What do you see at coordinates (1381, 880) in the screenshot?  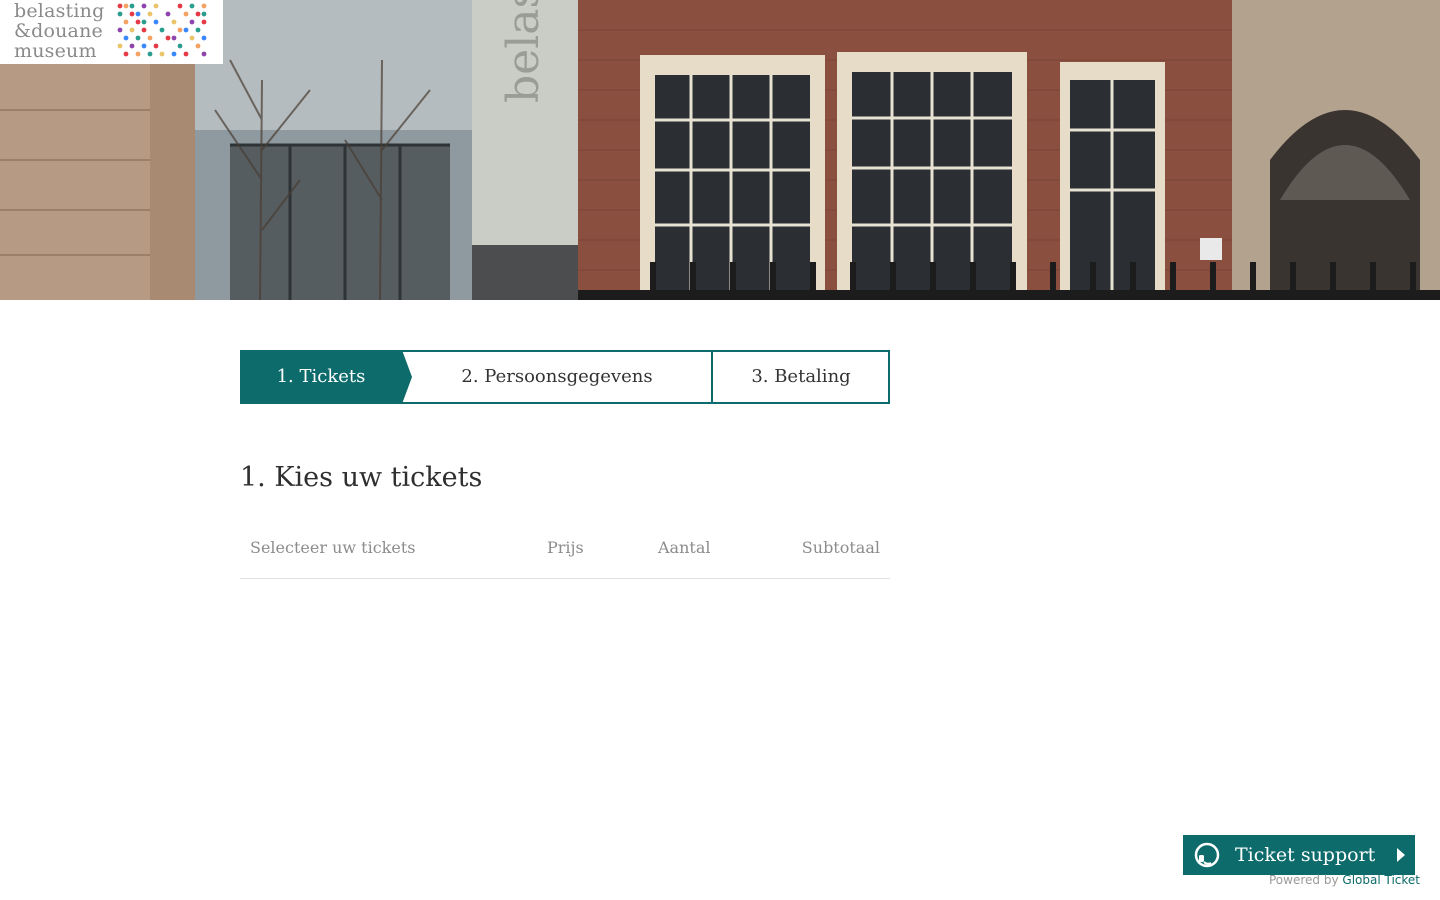 I see `global-ticket-link: Global Ticket` at bounding box center [1381, 880].